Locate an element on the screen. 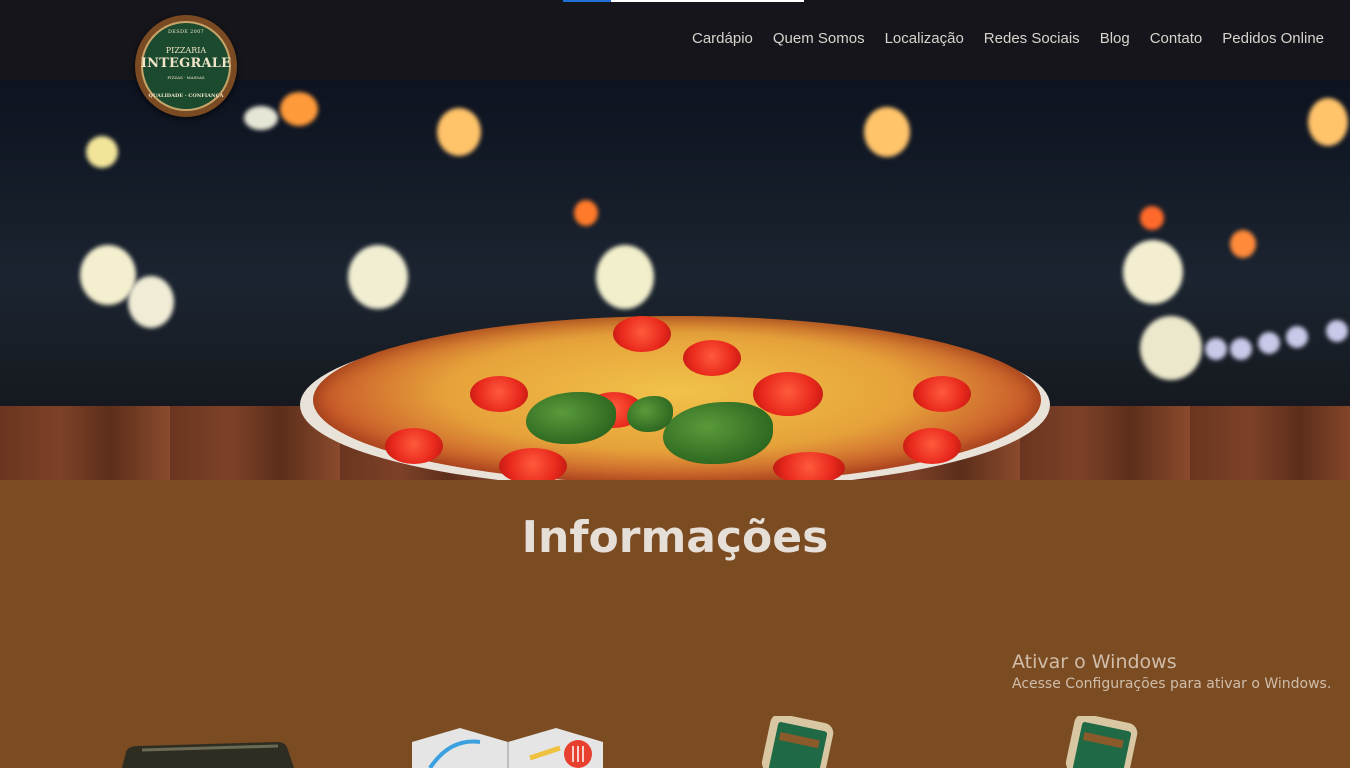  watermark-title: Ativar o Windows is located at coordinates (1094, 662).